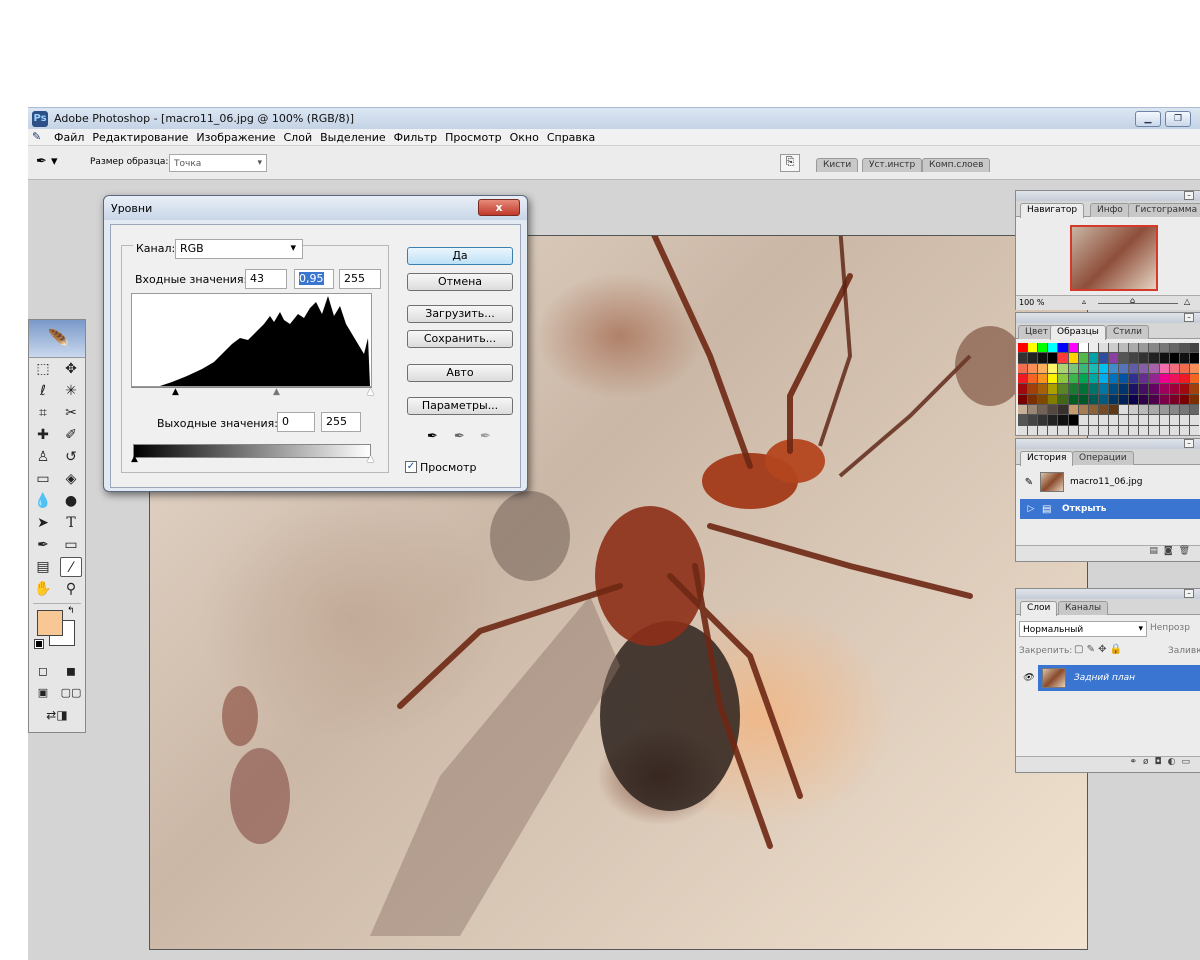 This screenshot has height=960, width=1200. What do you see at coordinates (524, 137) in the screenshot?
I see `menu-window: Окно` at bounding box center [524, 137].